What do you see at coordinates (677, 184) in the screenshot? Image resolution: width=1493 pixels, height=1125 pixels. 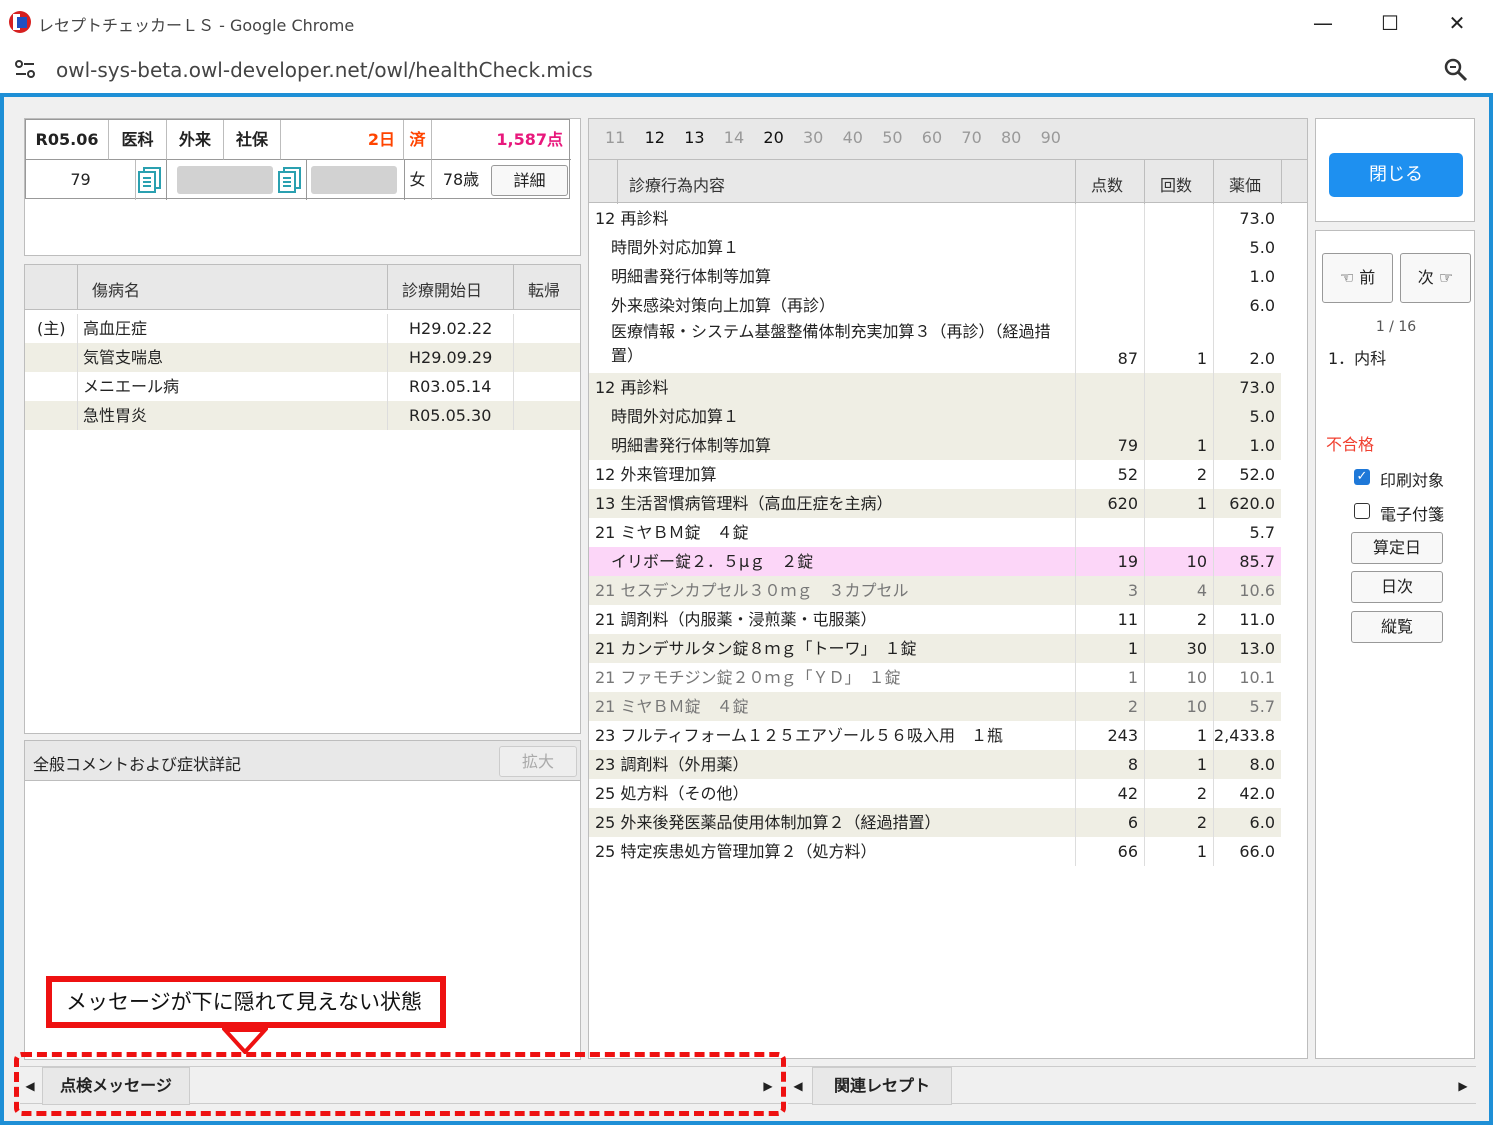 I see `col-treatment: 診療行為内容` at bounding box center [677, 184].